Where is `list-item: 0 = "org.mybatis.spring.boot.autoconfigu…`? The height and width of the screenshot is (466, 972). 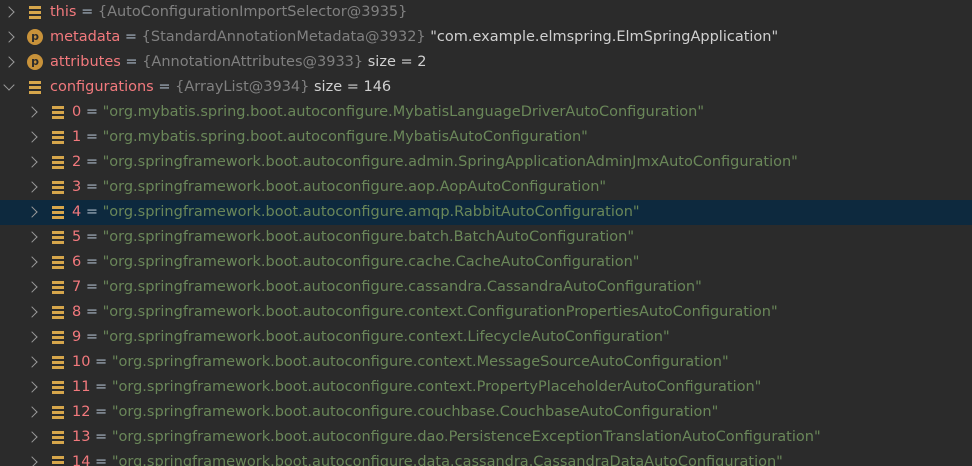
list-item: 0 = "org.mybatis.spring.boot.autoconfigu… is located at coordinates (486, 112).